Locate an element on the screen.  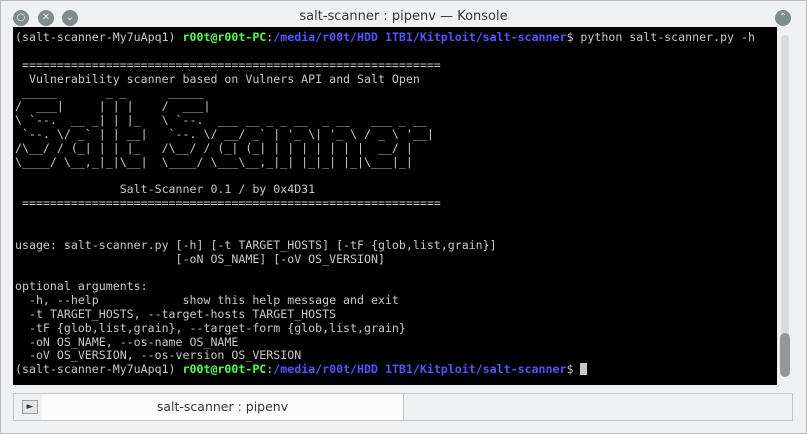
output-line: / ___| | | | / ___| is located at coordinates (113, 106).